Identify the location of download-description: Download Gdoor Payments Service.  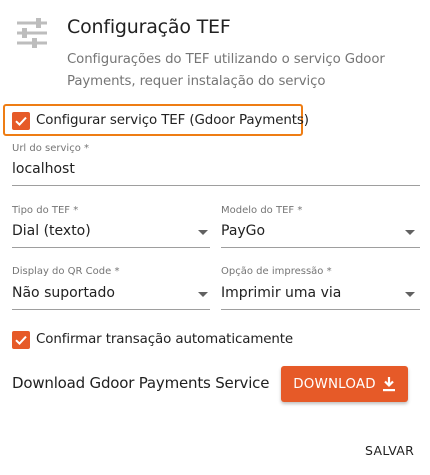
(141, 383).